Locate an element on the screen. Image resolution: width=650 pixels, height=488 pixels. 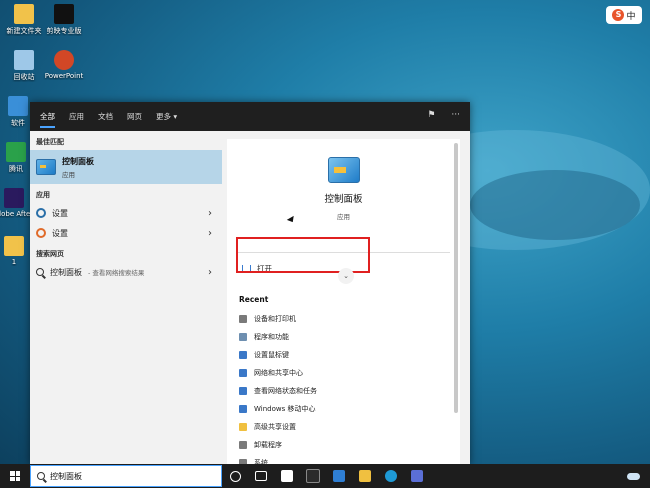
more-options-icon: ··· is located at coordinates (455, 115).